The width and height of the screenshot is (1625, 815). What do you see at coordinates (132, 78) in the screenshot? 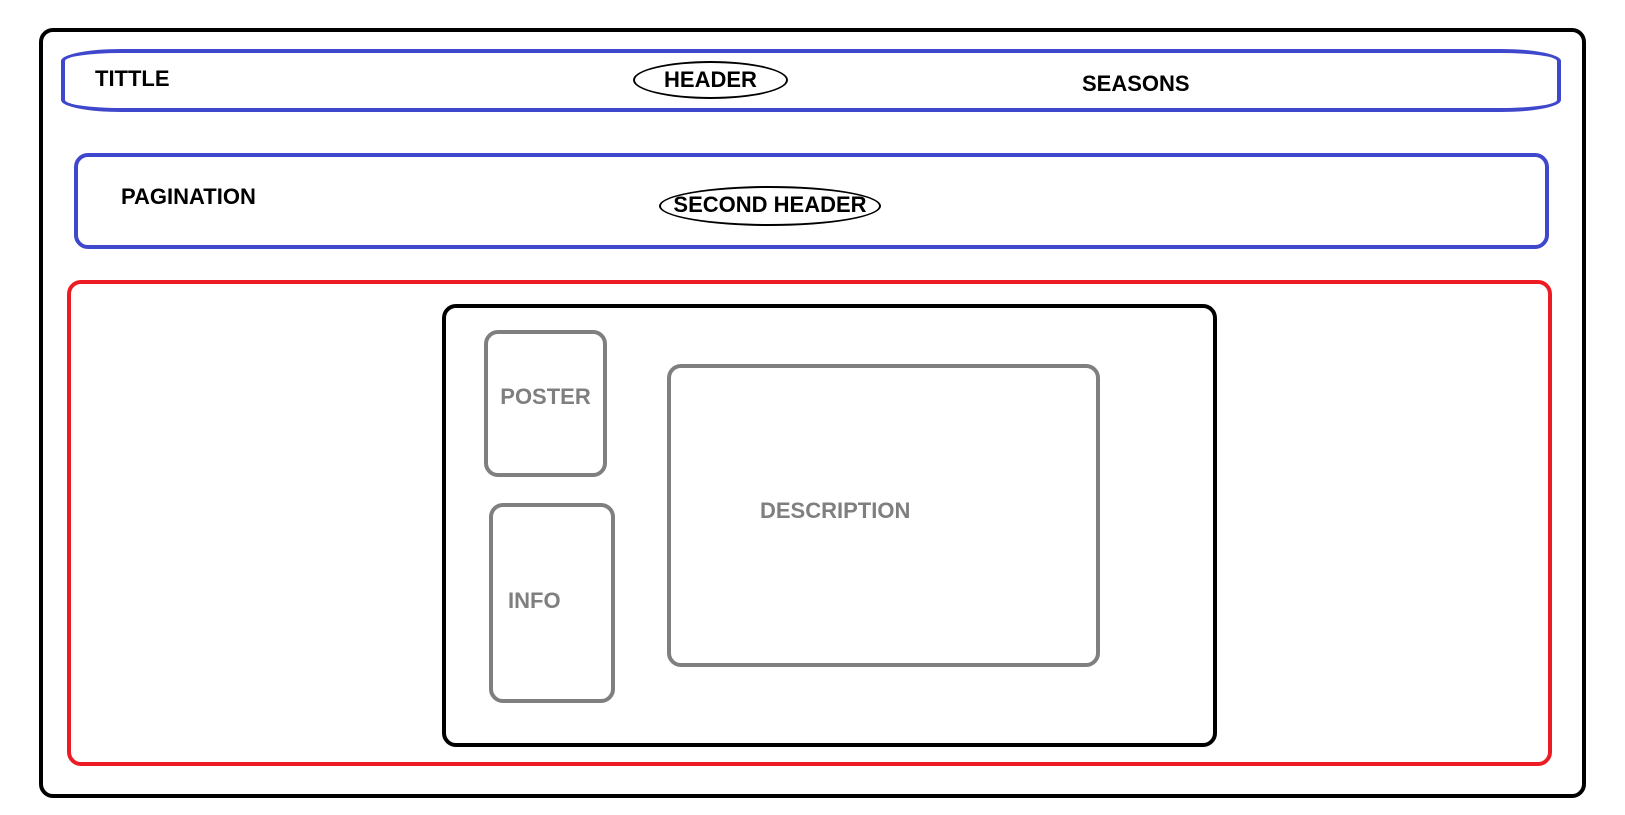
I see `title-label: TITTLE` at bounding box center [132, 78].